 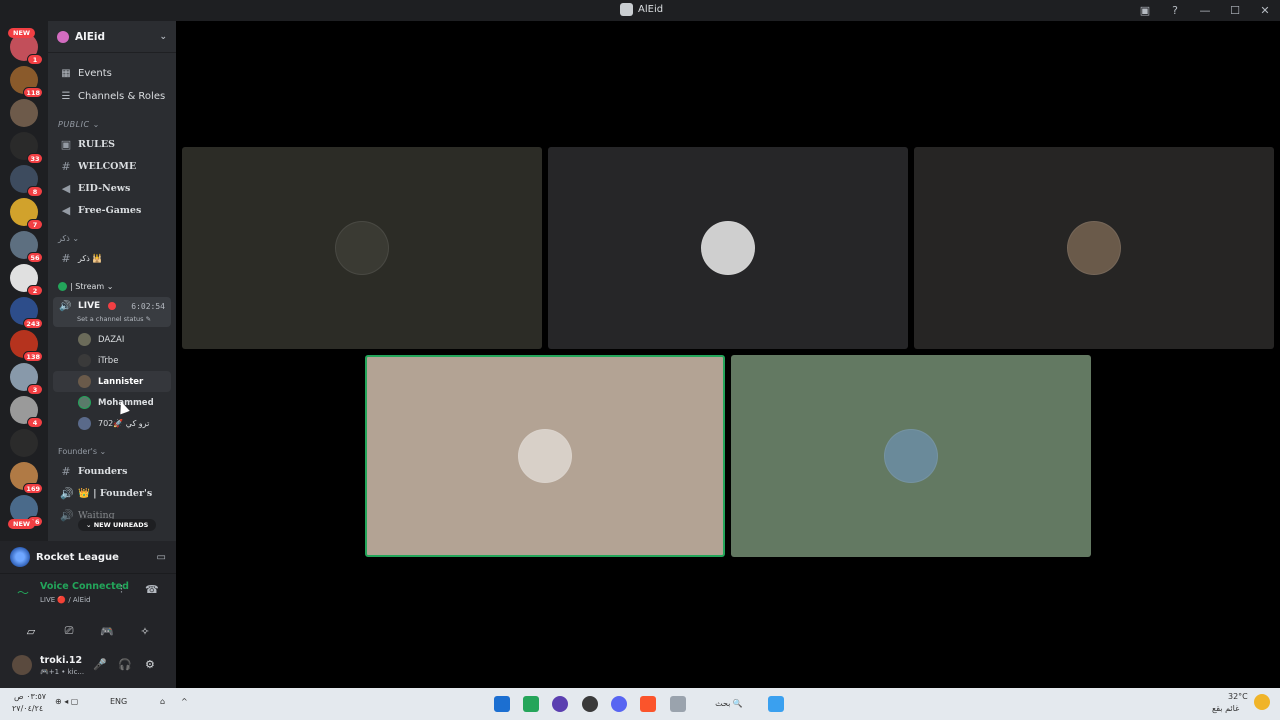 I want to click on soundboard-icon: ✧, so click(x=145, y=631).